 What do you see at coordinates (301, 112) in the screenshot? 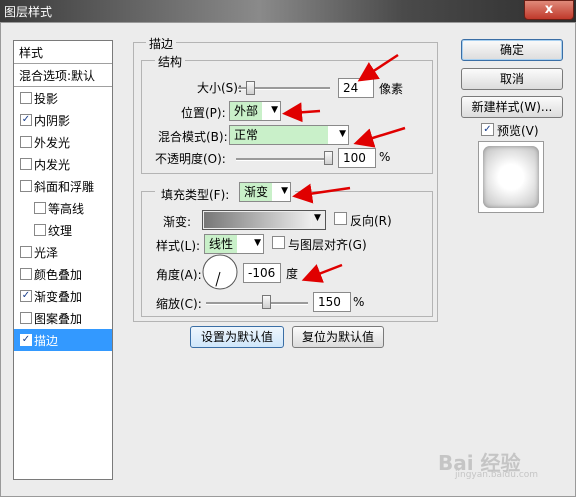
I see `red-arrow-position` at bounding box center [301, 112].